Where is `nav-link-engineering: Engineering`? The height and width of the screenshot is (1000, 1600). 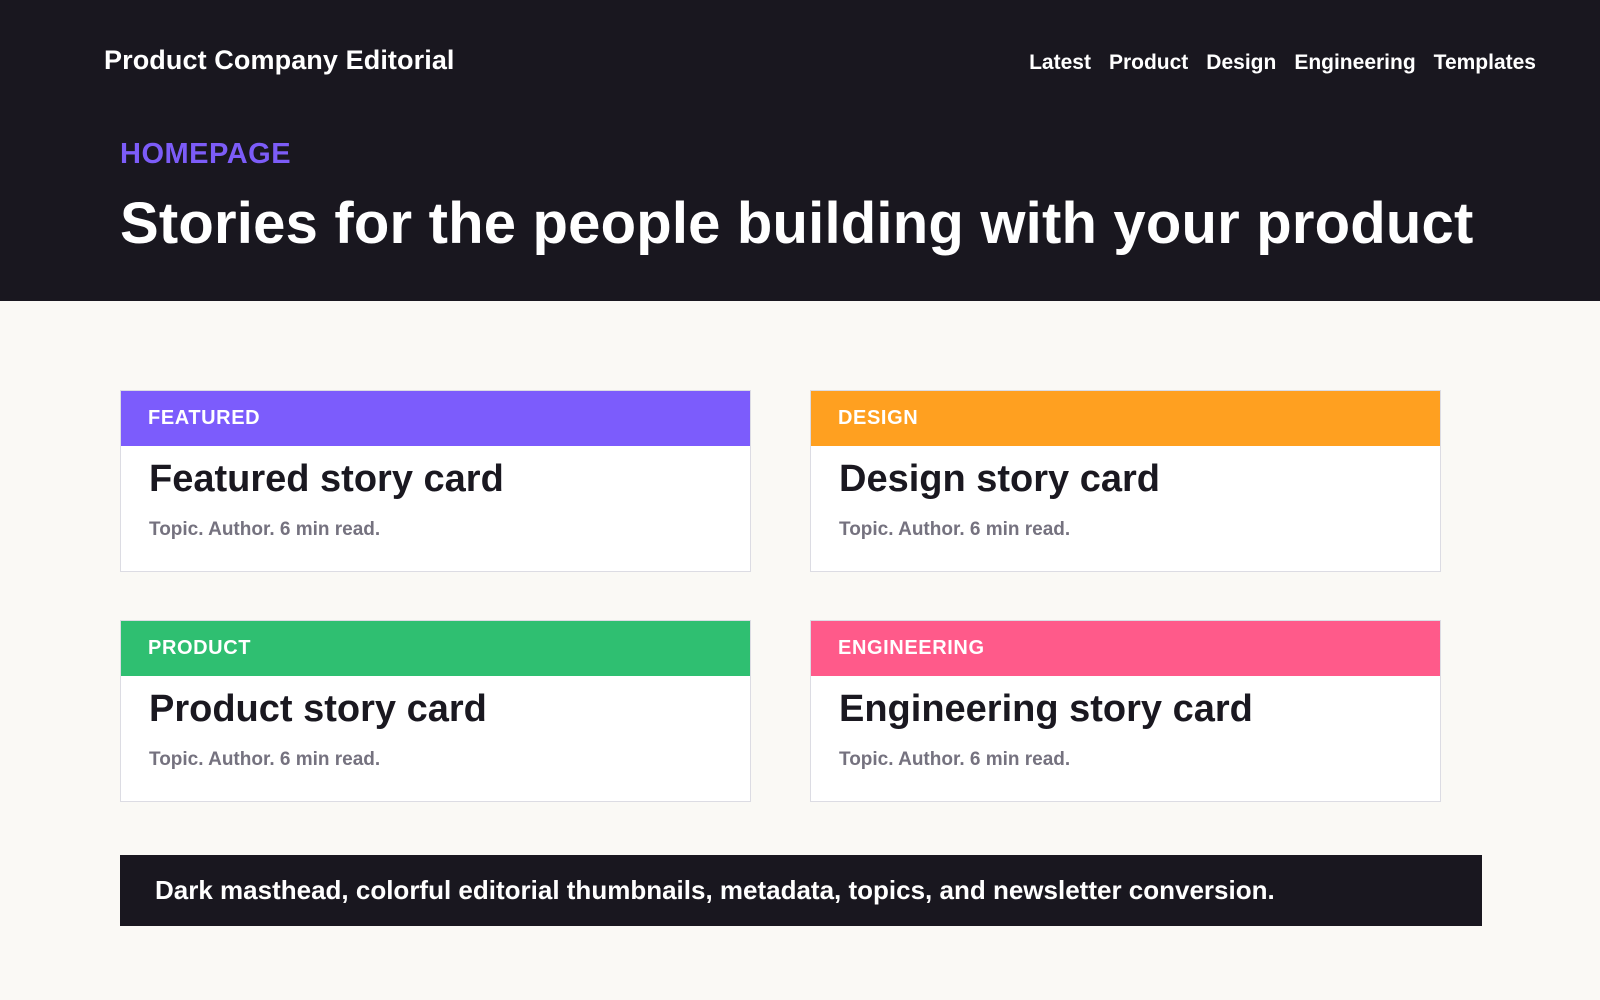 nav-link-engineering: Engineering is located at coordinates (1354, 63).